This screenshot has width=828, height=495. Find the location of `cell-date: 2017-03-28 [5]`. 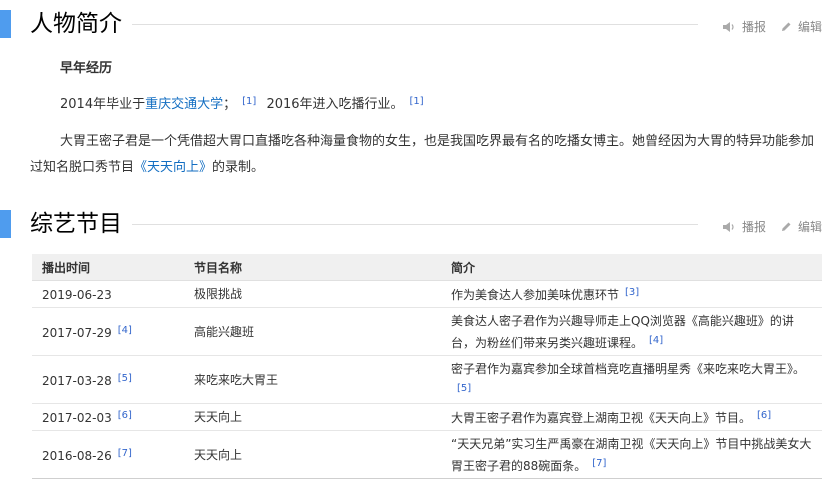

cell-date: 2017-03-28 [5] is located at coordinates (108, 379).